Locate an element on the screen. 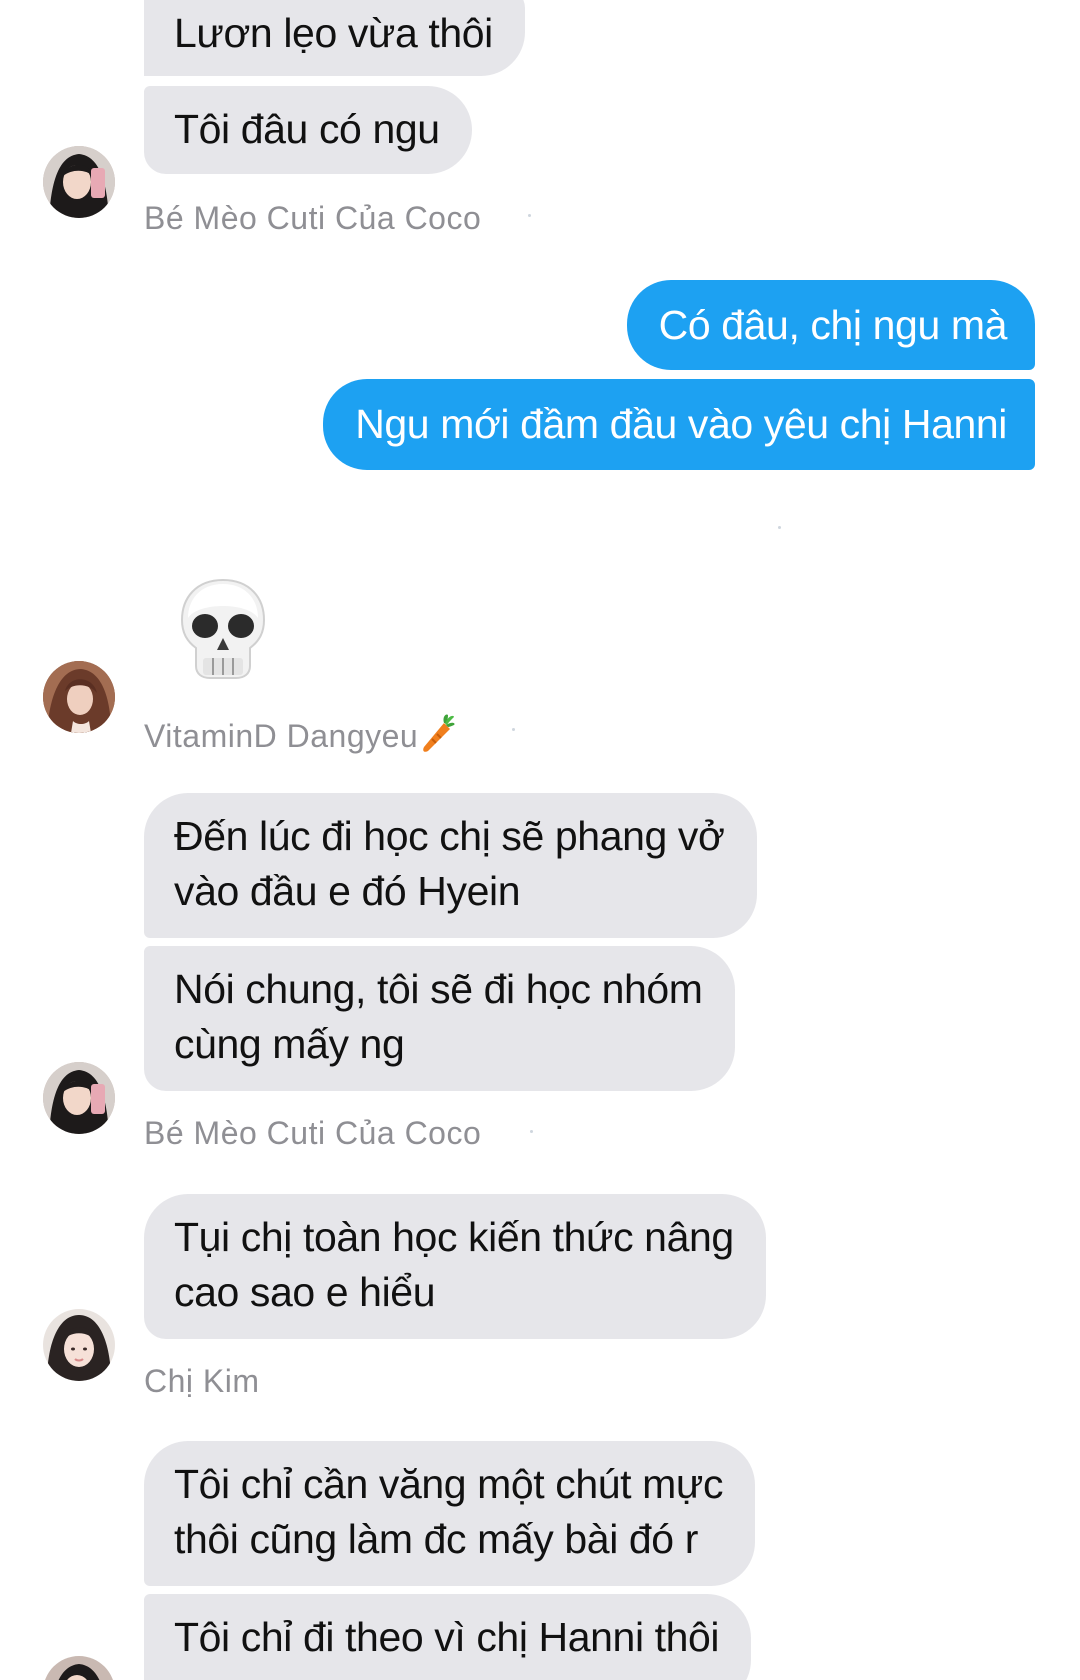 The height and width of the screenshot is (1680, 1080). message-text: Nói chung, tôi sẽ đi học nhóm is located at coordinates (438, 989).